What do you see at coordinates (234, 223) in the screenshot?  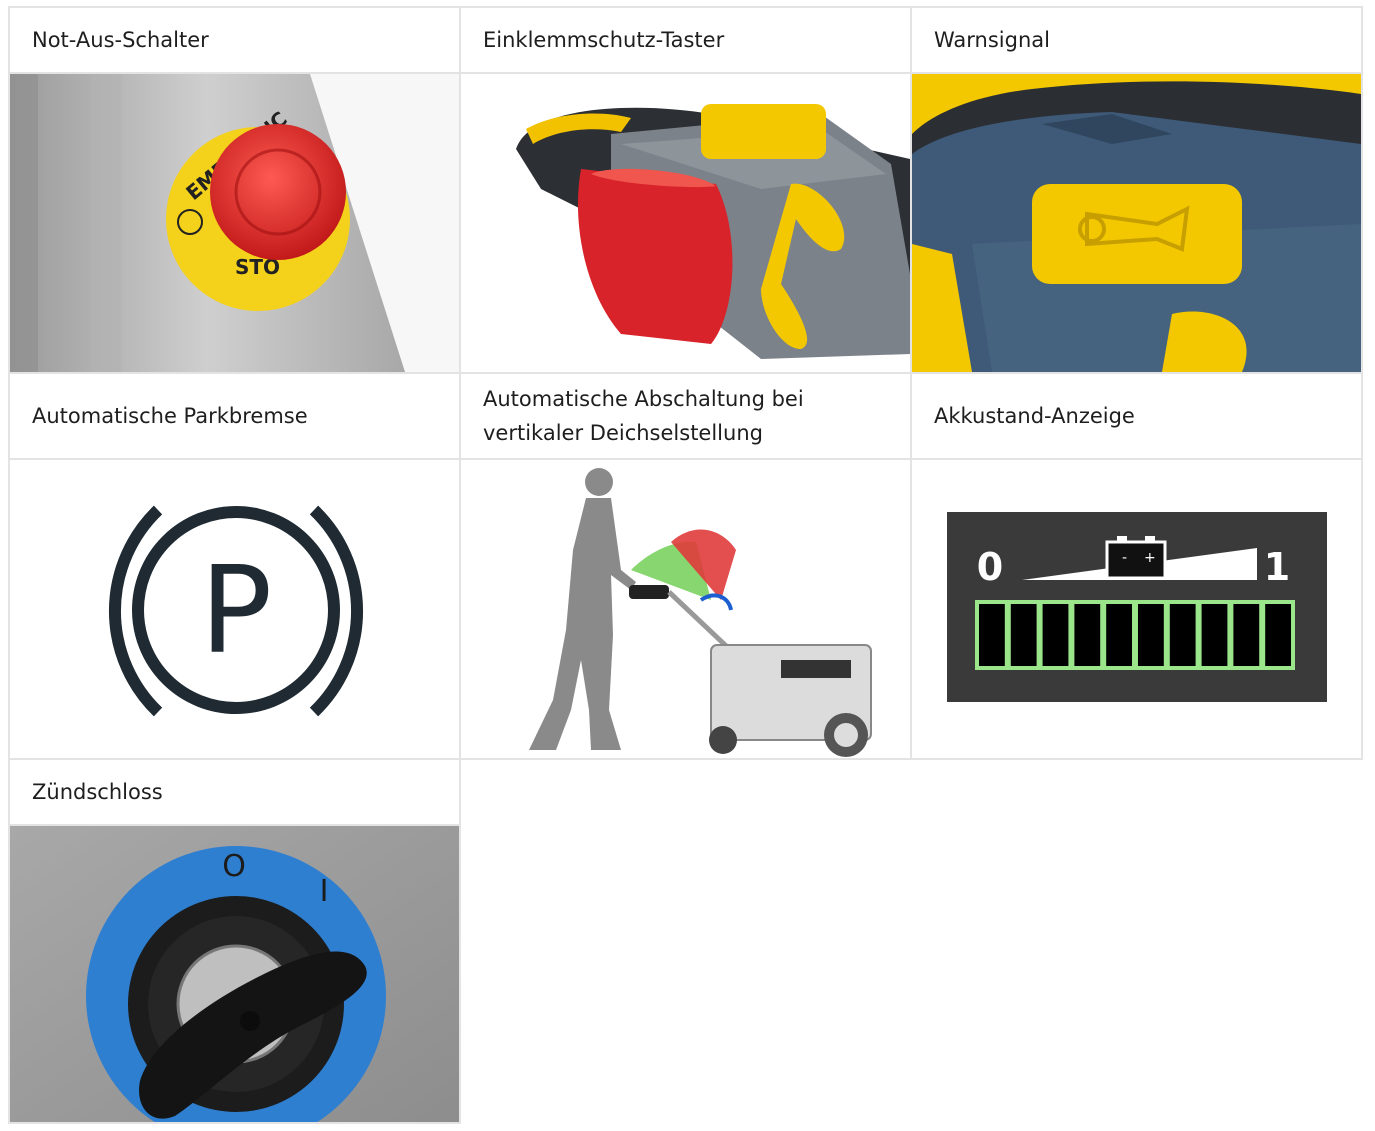 I see `image-not-aus-schalter: EMERGENC STO` at bounding box center [234, 223].